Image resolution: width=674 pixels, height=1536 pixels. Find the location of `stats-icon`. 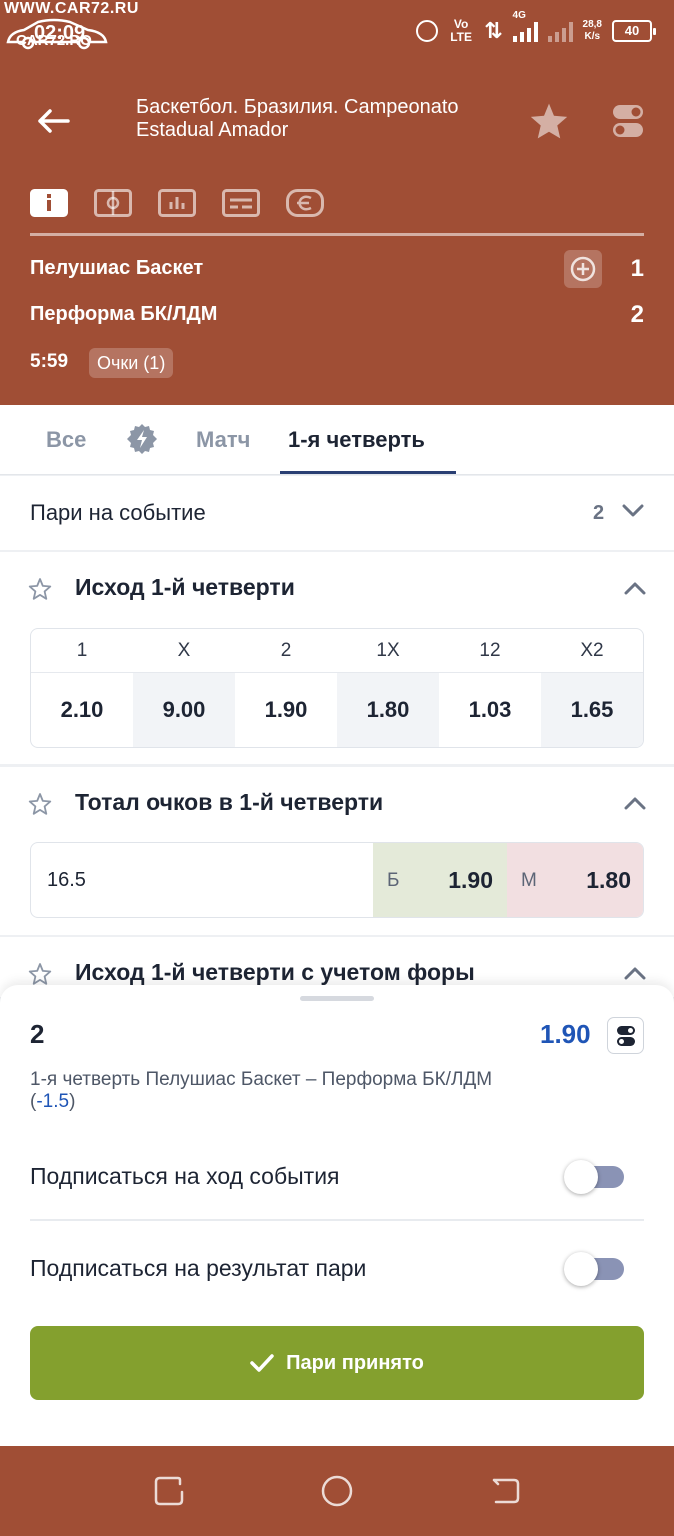

stats-icon is located at coordinates (177, 203).